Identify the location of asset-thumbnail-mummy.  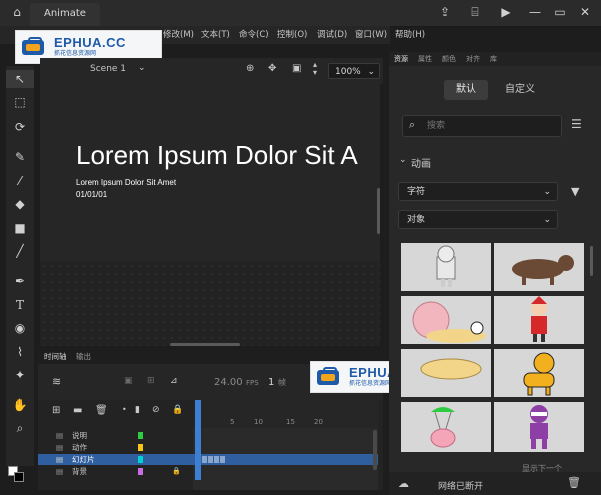
(446, 267).